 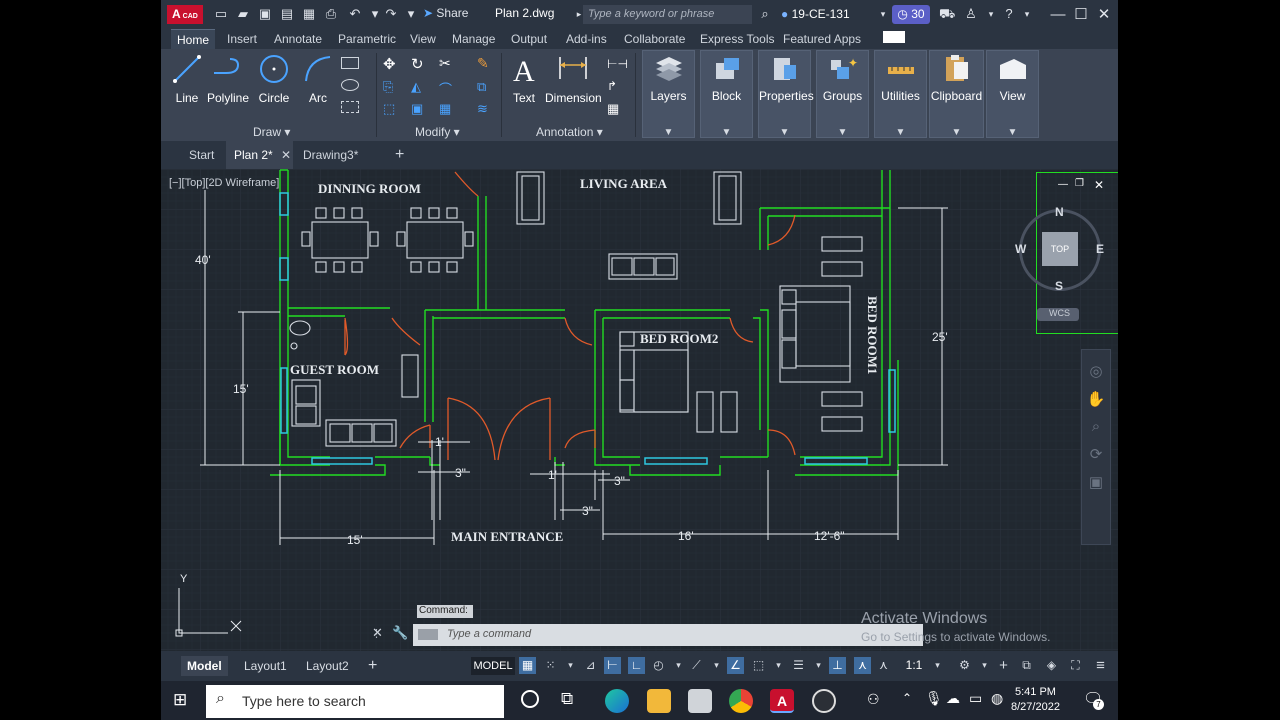 I want to click on save-as-icon: ▤, so click(x=287, y=14).